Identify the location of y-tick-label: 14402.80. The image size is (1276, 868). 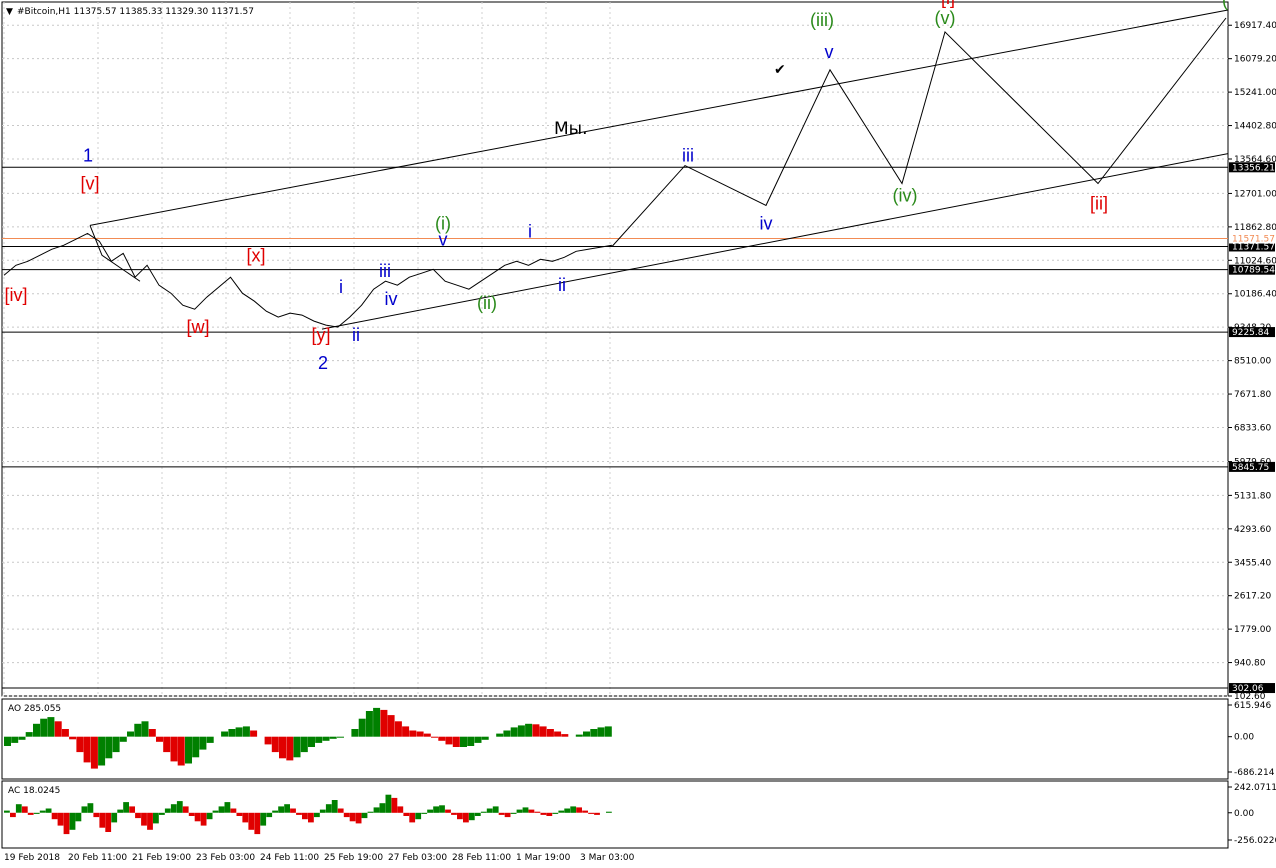
(1255, 127).